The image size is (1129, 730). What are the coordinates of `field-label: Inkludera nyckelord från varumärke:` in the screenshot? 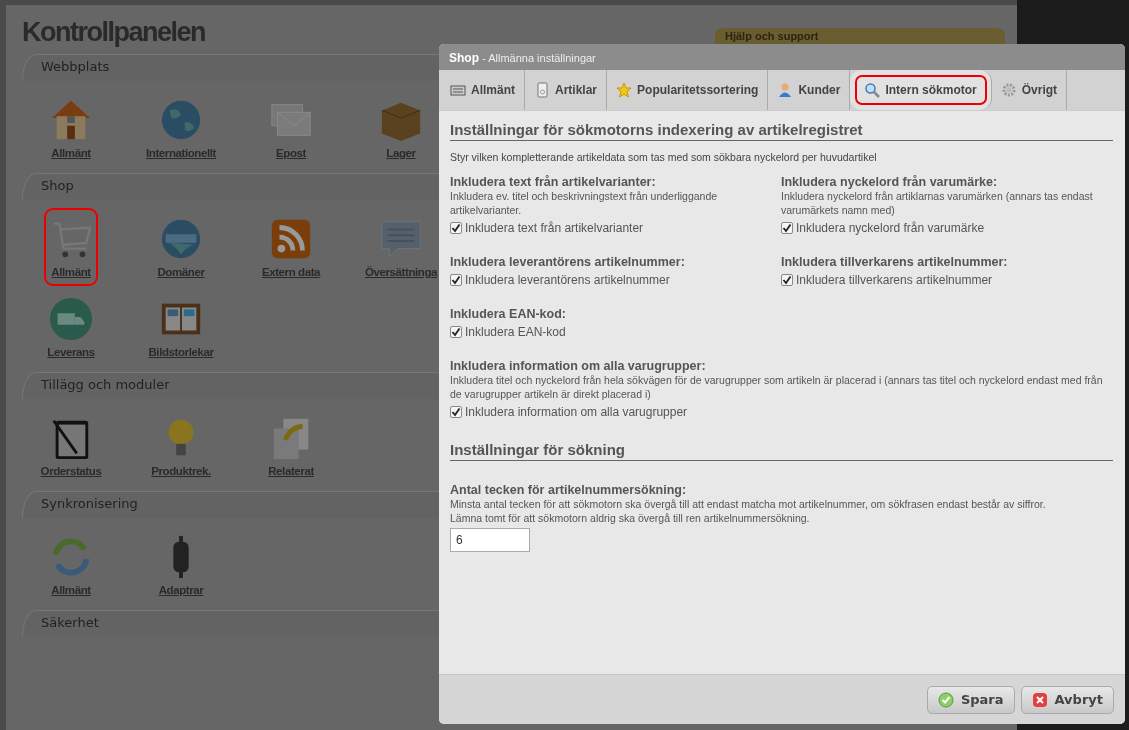 It's located at (889, 182).